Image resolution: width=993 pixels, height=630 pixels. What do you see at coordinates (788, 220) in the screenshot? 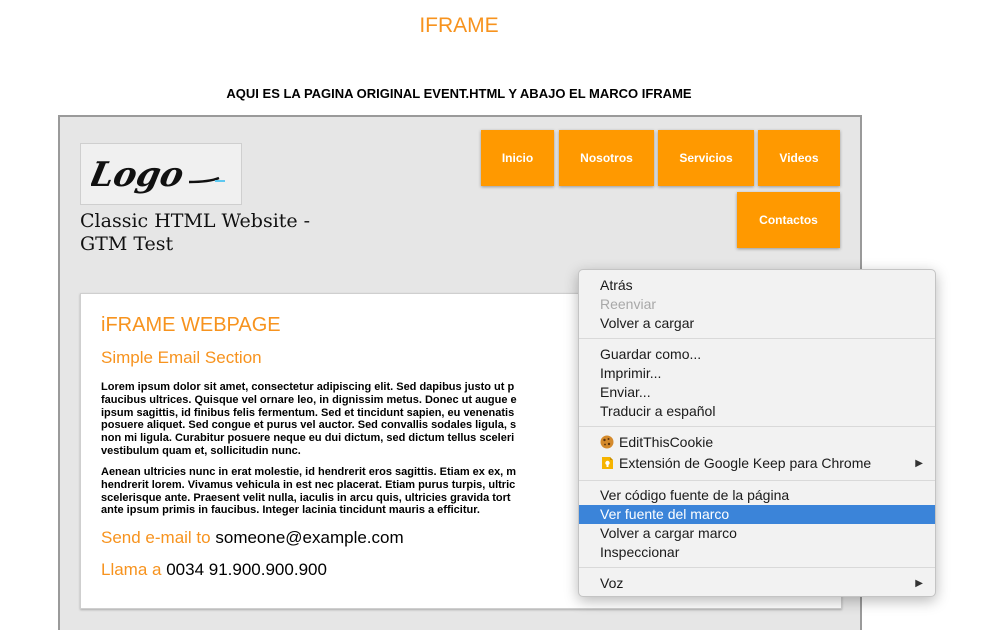
I see `nav-contactos-button: Contactos` at bounding box center [788, 220].